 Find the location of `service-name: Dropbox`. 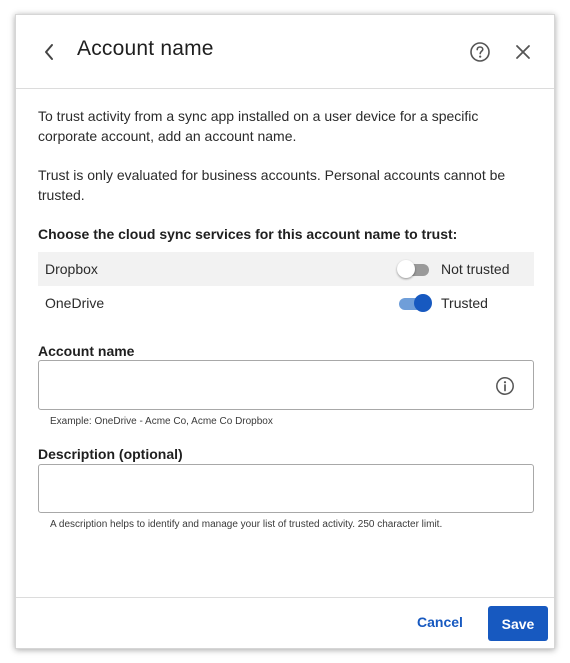

service-name: Dropbox is located at coordinates (71, 269).